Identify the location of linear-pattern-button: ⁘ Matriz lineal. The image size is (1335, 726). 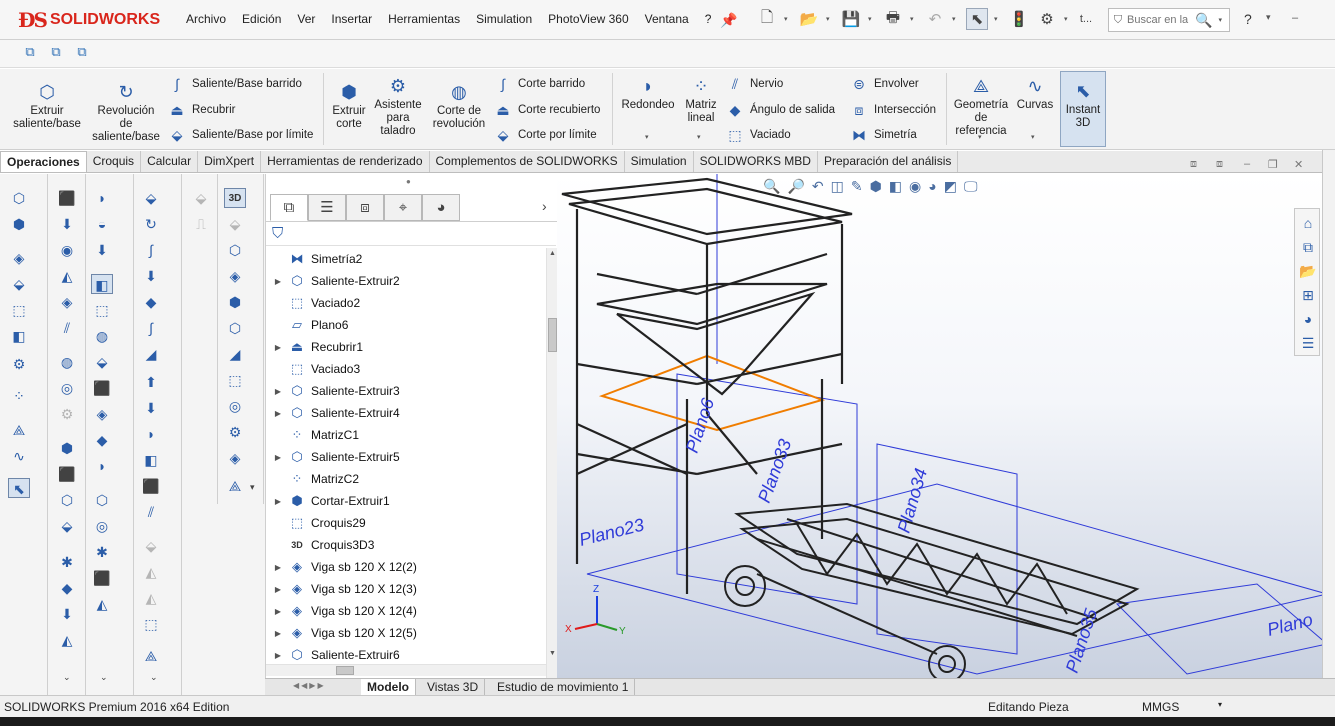
(701, 100).